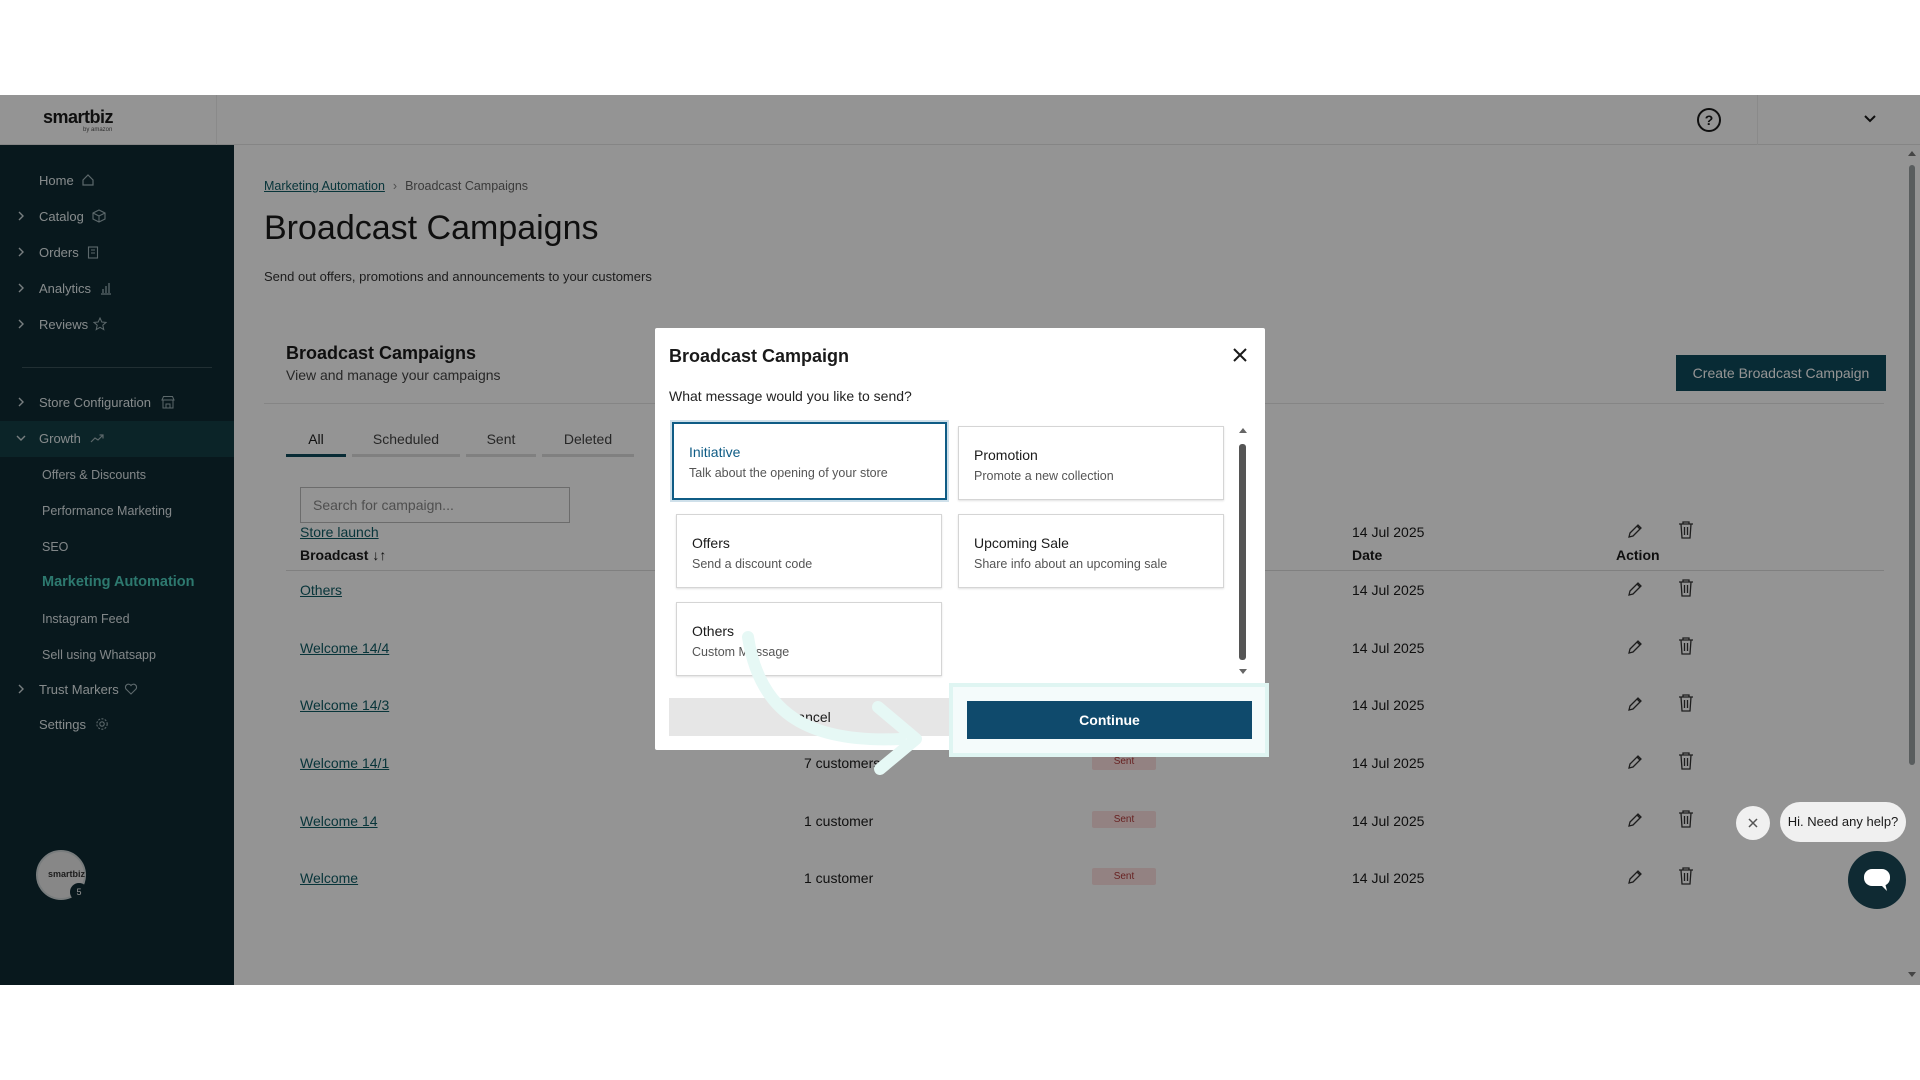  I want to click on chat-icon, so click(1877, 880).